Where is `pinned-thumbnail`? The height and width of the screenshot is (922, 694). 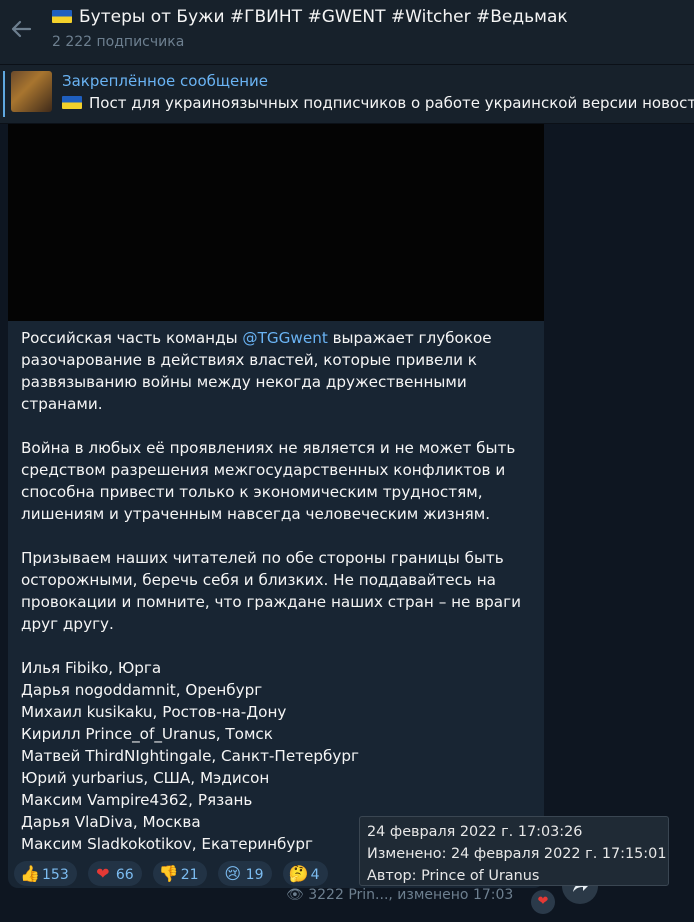
pinned-thumbnail is located at coordinates (31, 91).